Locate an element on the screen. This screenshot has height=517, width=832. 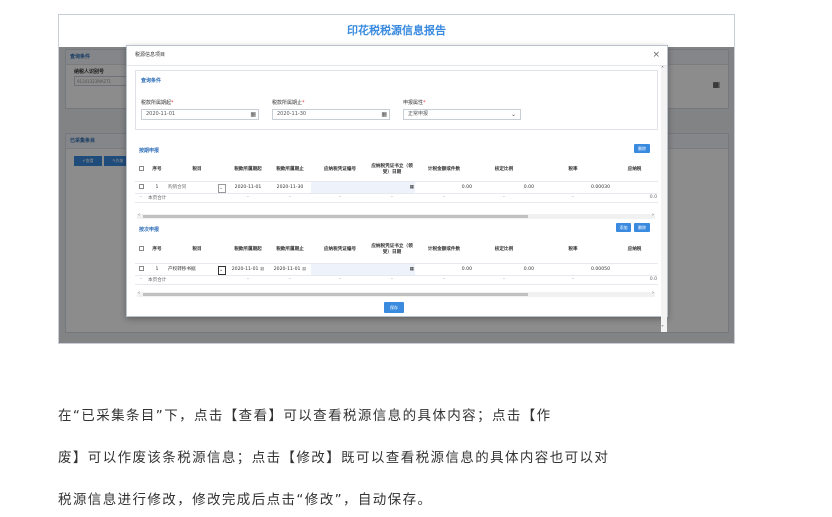
modal-title: 税源信息项目 is located at coordinates (150, 55).